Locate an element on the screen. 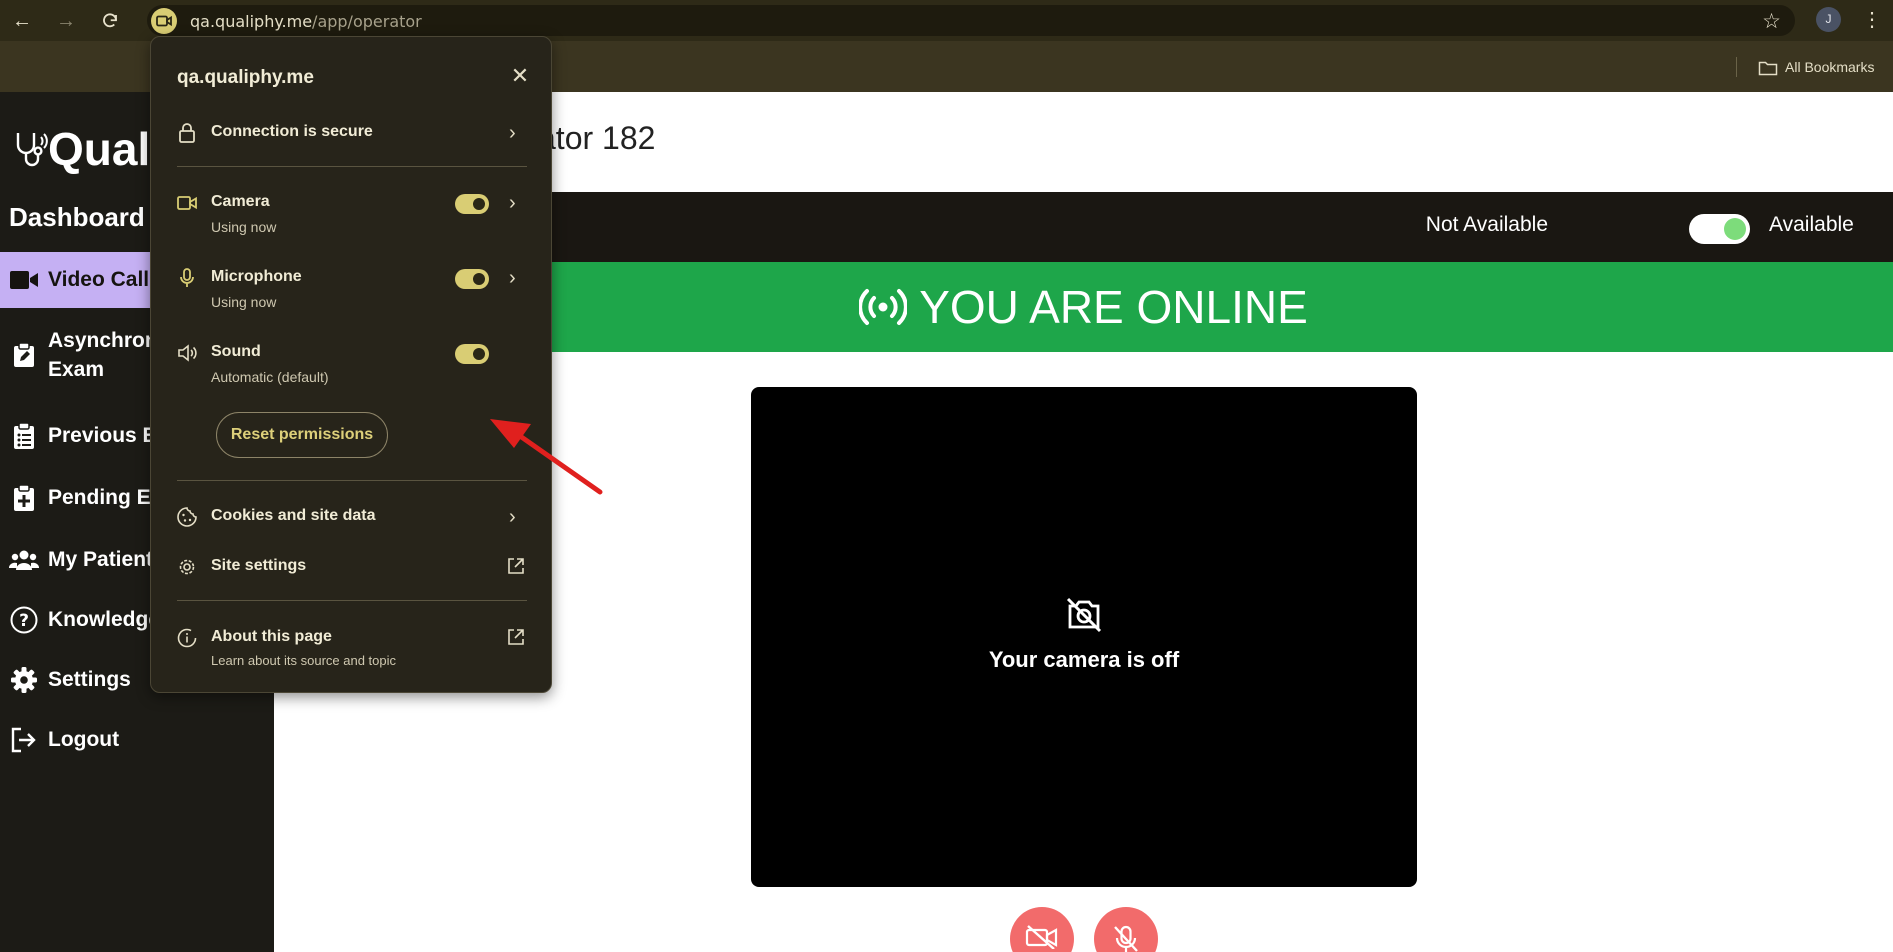 This screenshot has height=952, width=1893. sidebar-title: Dashboard is located at coordinates (77, 217).